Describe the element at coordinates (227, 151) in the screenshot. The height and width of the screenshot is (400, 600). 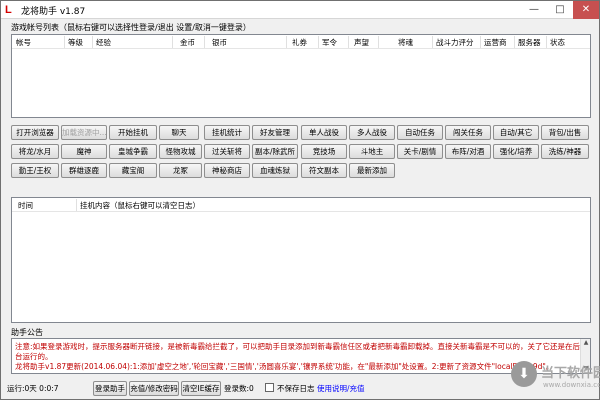
I see `pass-general-button: 过关斩将` at that location.